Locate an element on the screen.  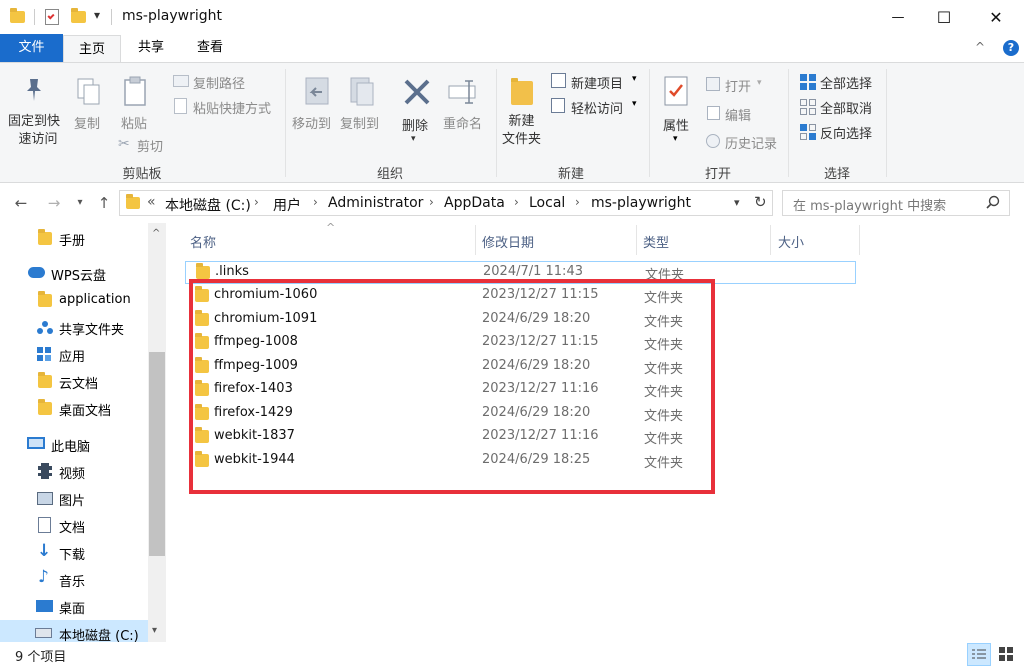
edit-button: 编辑 is located at coordinates (738, 114).